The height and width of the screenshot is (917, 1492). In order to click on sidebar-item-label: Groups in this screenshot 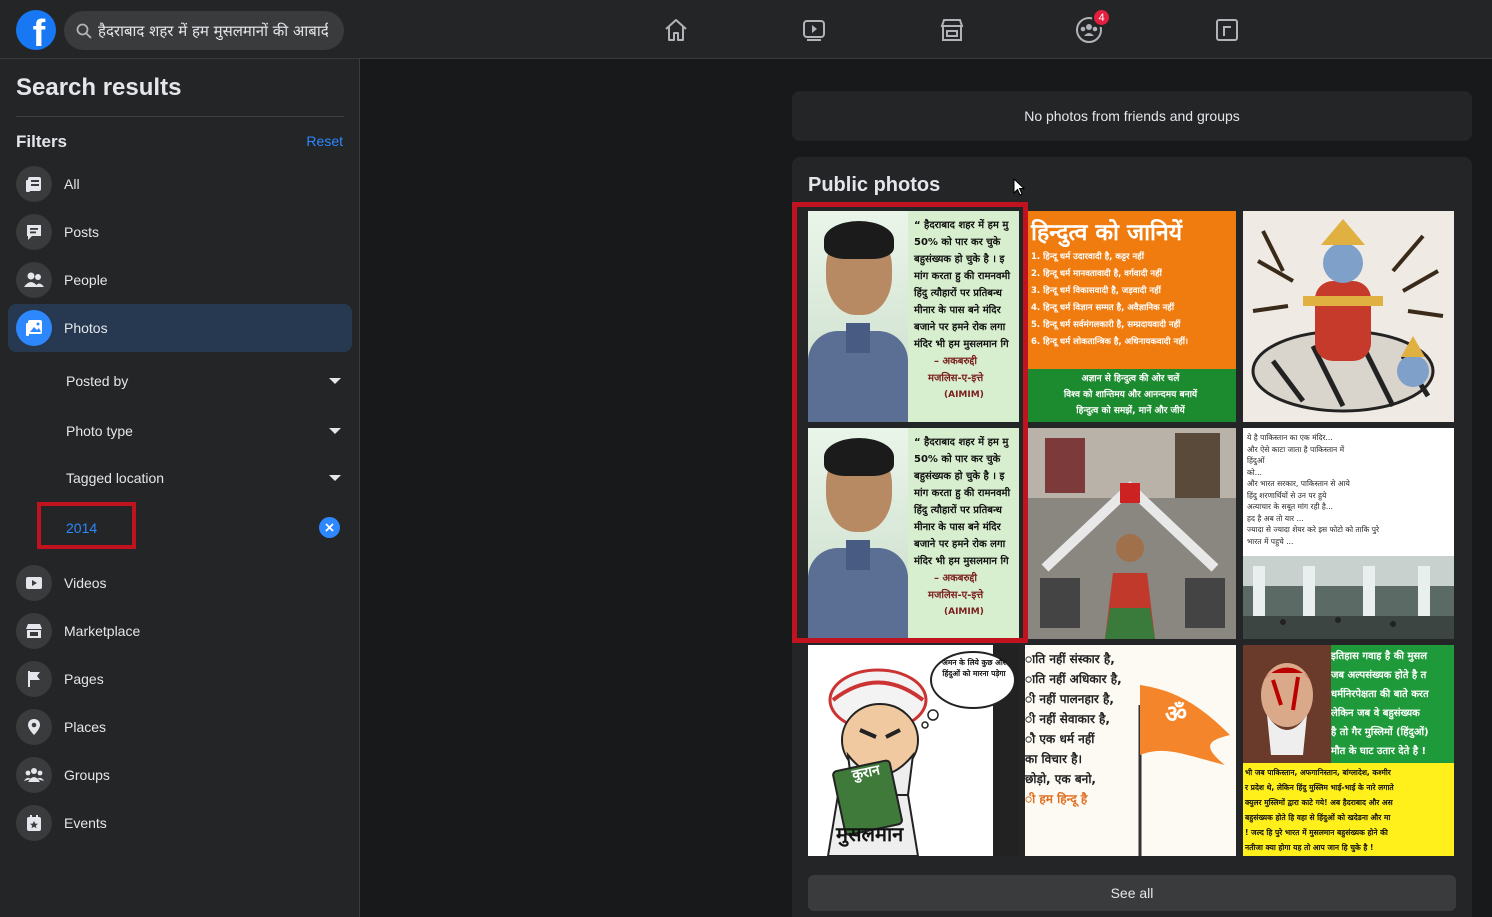, I will do `click(87, 775)`.